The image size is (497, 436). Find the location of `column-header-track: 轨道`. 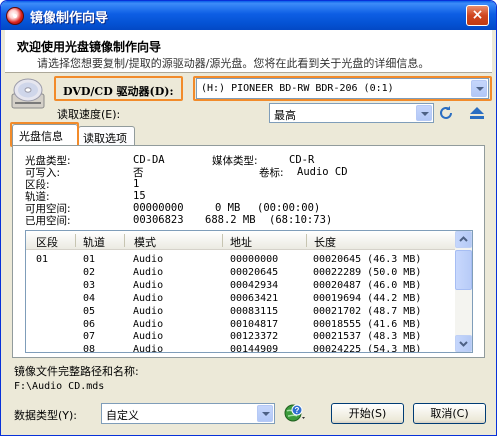

column-header-track: 轨道 is located at coordinates (94, 242).